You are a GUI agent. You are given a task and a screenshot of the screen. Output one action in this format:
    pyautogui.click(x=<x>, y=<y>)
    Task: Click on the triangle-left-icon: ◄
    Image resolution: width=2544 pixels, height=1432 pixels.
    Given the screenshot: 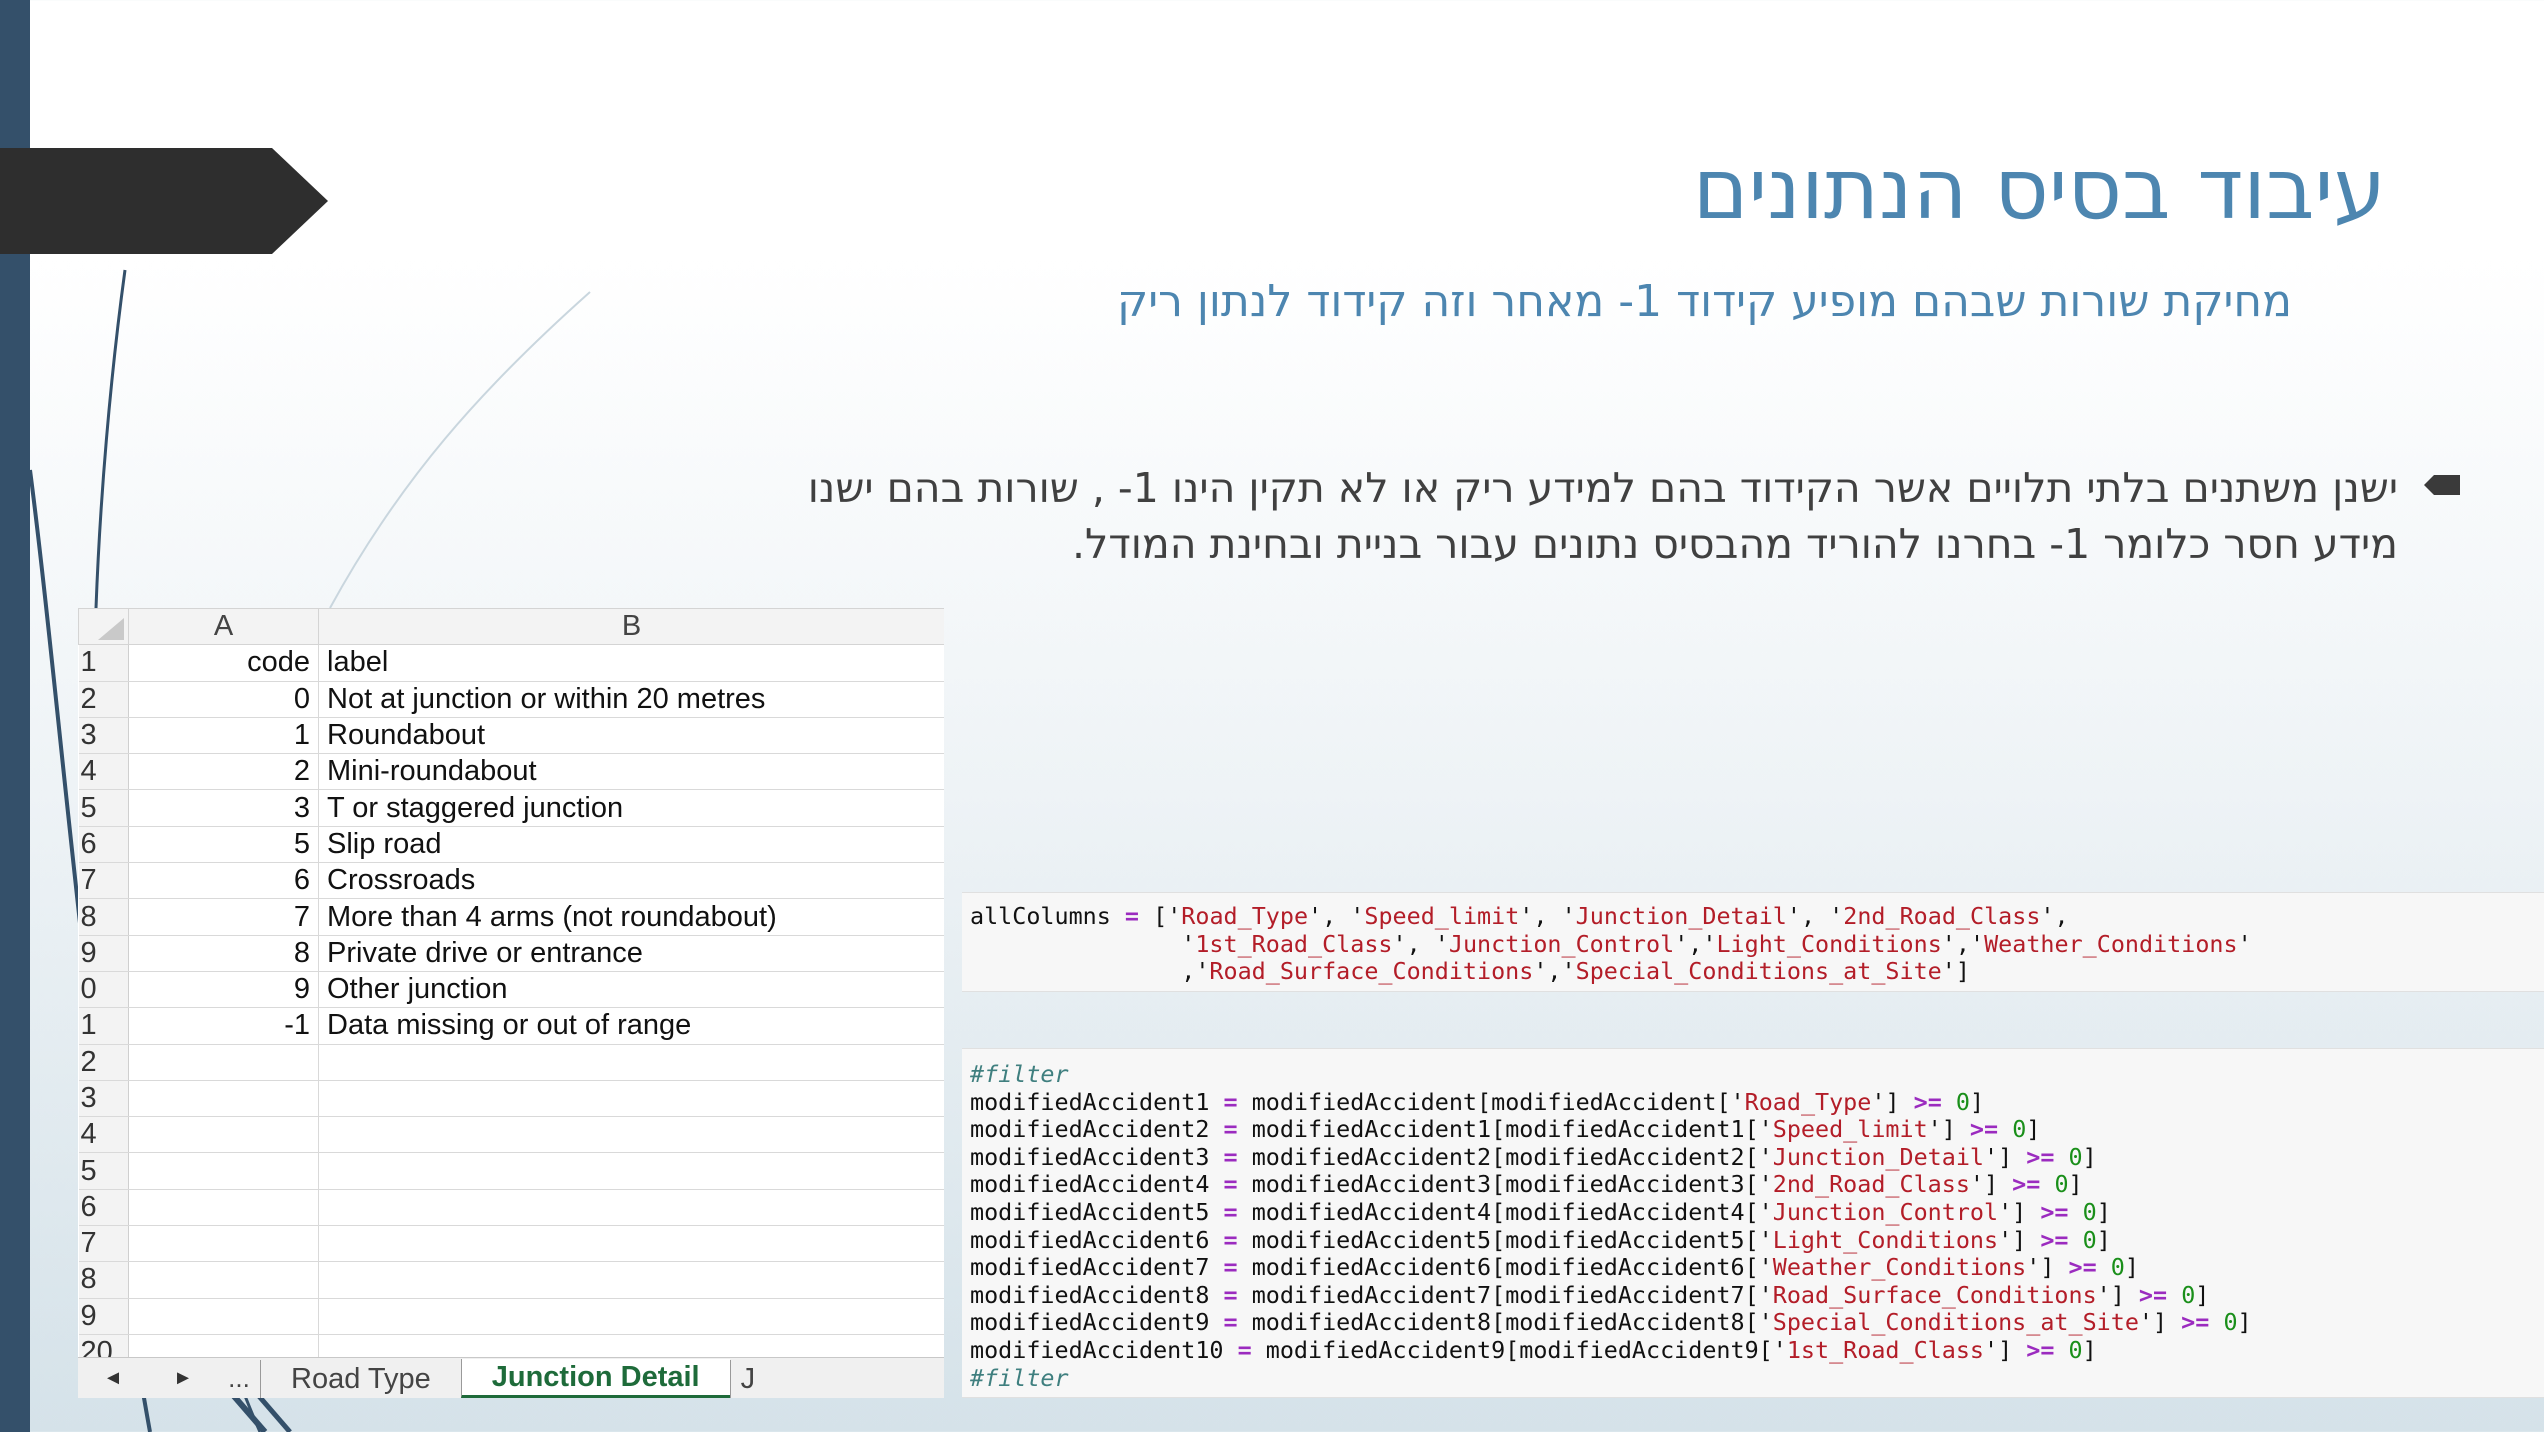 What is the action you would take?
    pyautogui.click(x=113, y=1377)
    